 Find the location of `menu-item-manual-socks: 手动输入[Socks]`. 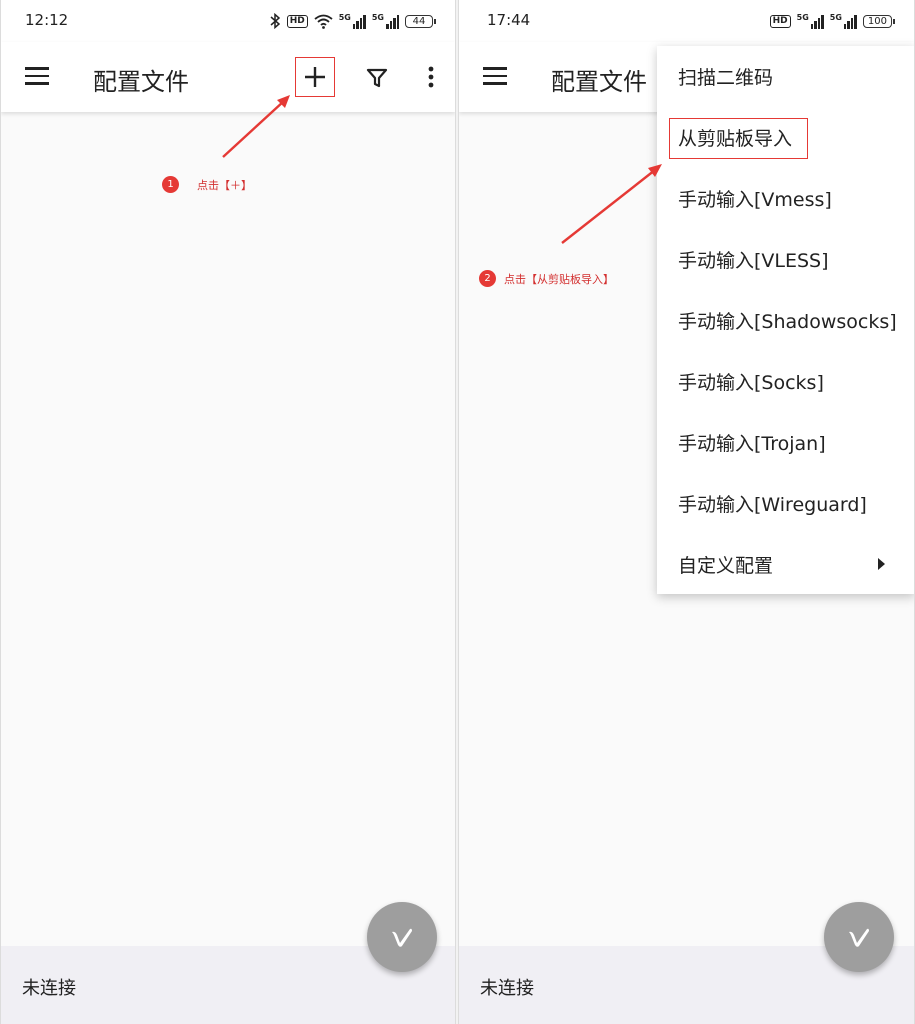

menu-item-manual-socks: 手动输入[Socks] is located at coordinates (785, 381).